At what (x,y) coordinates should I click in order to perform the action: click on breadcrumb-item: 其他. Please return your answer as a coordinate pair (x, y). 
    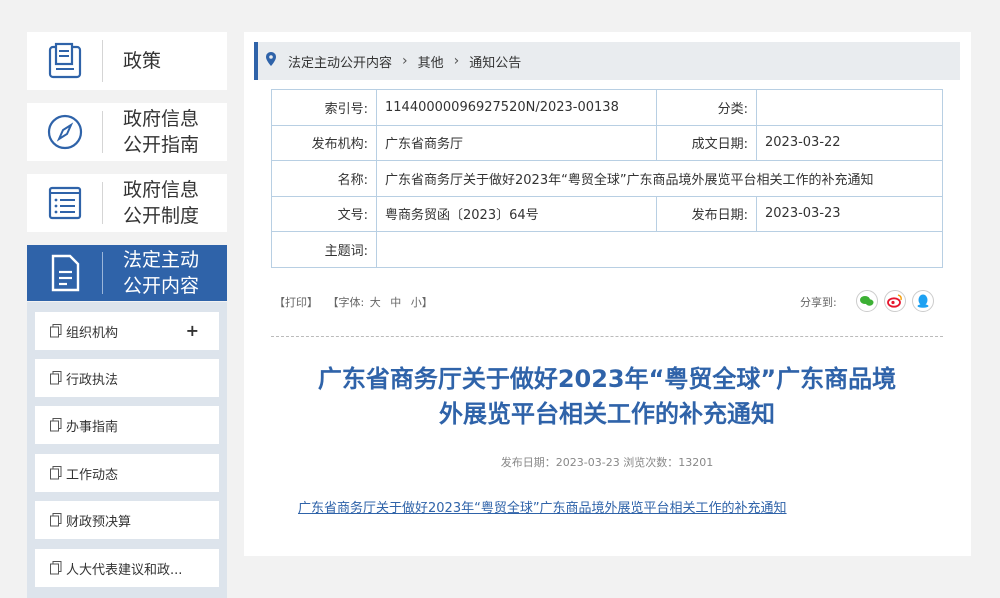
    Looking at the image, I should click on (431, 61).